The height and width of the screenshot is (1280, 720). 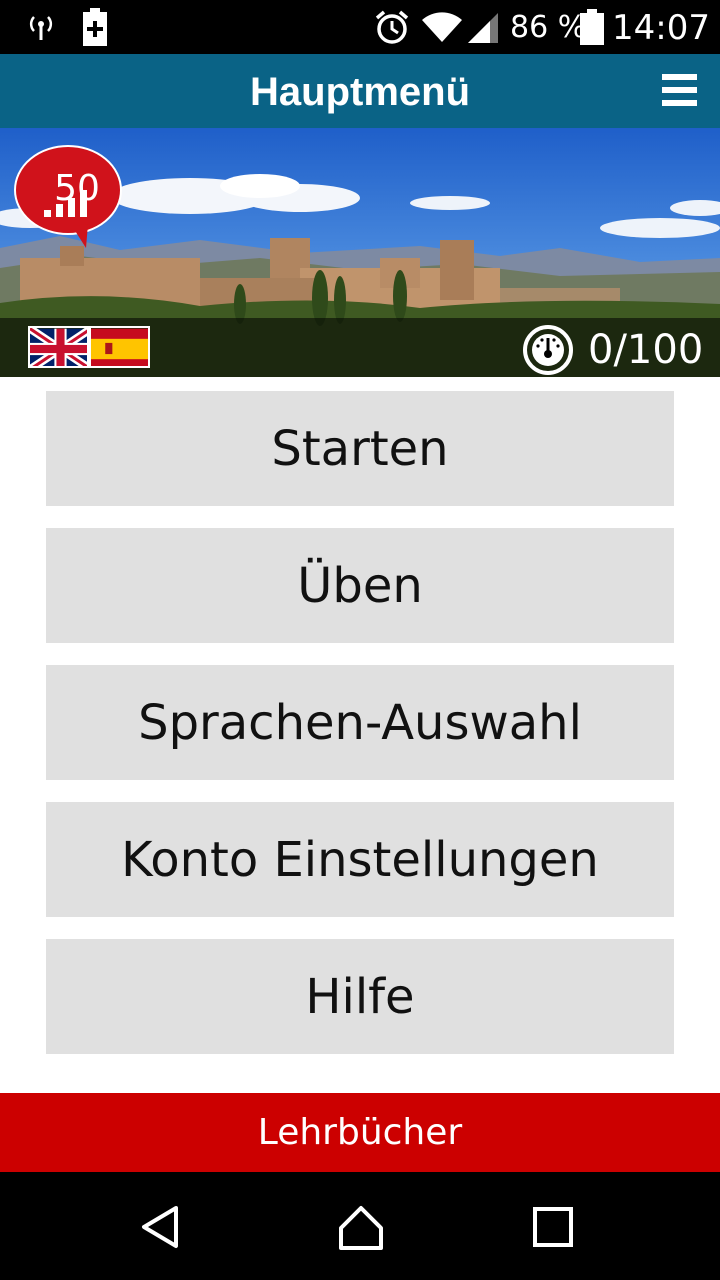 I want to click on home-icon, so click(x=361, y=1227).